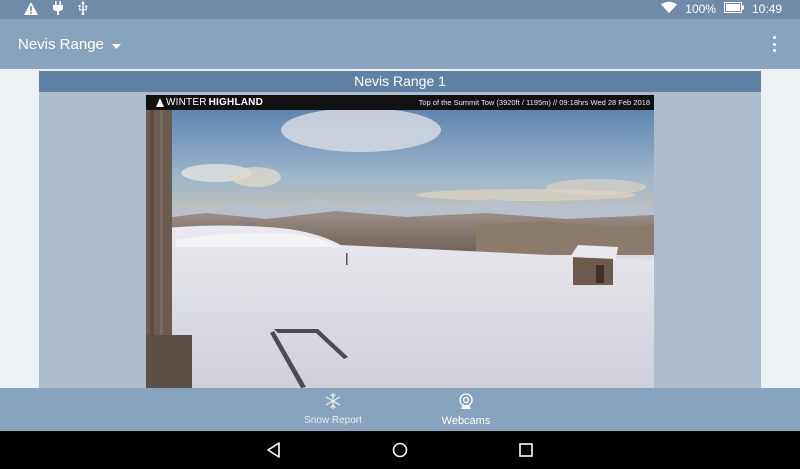 The image size is (800, 469). I want to click on home-circle-icon, so click(400, 450).